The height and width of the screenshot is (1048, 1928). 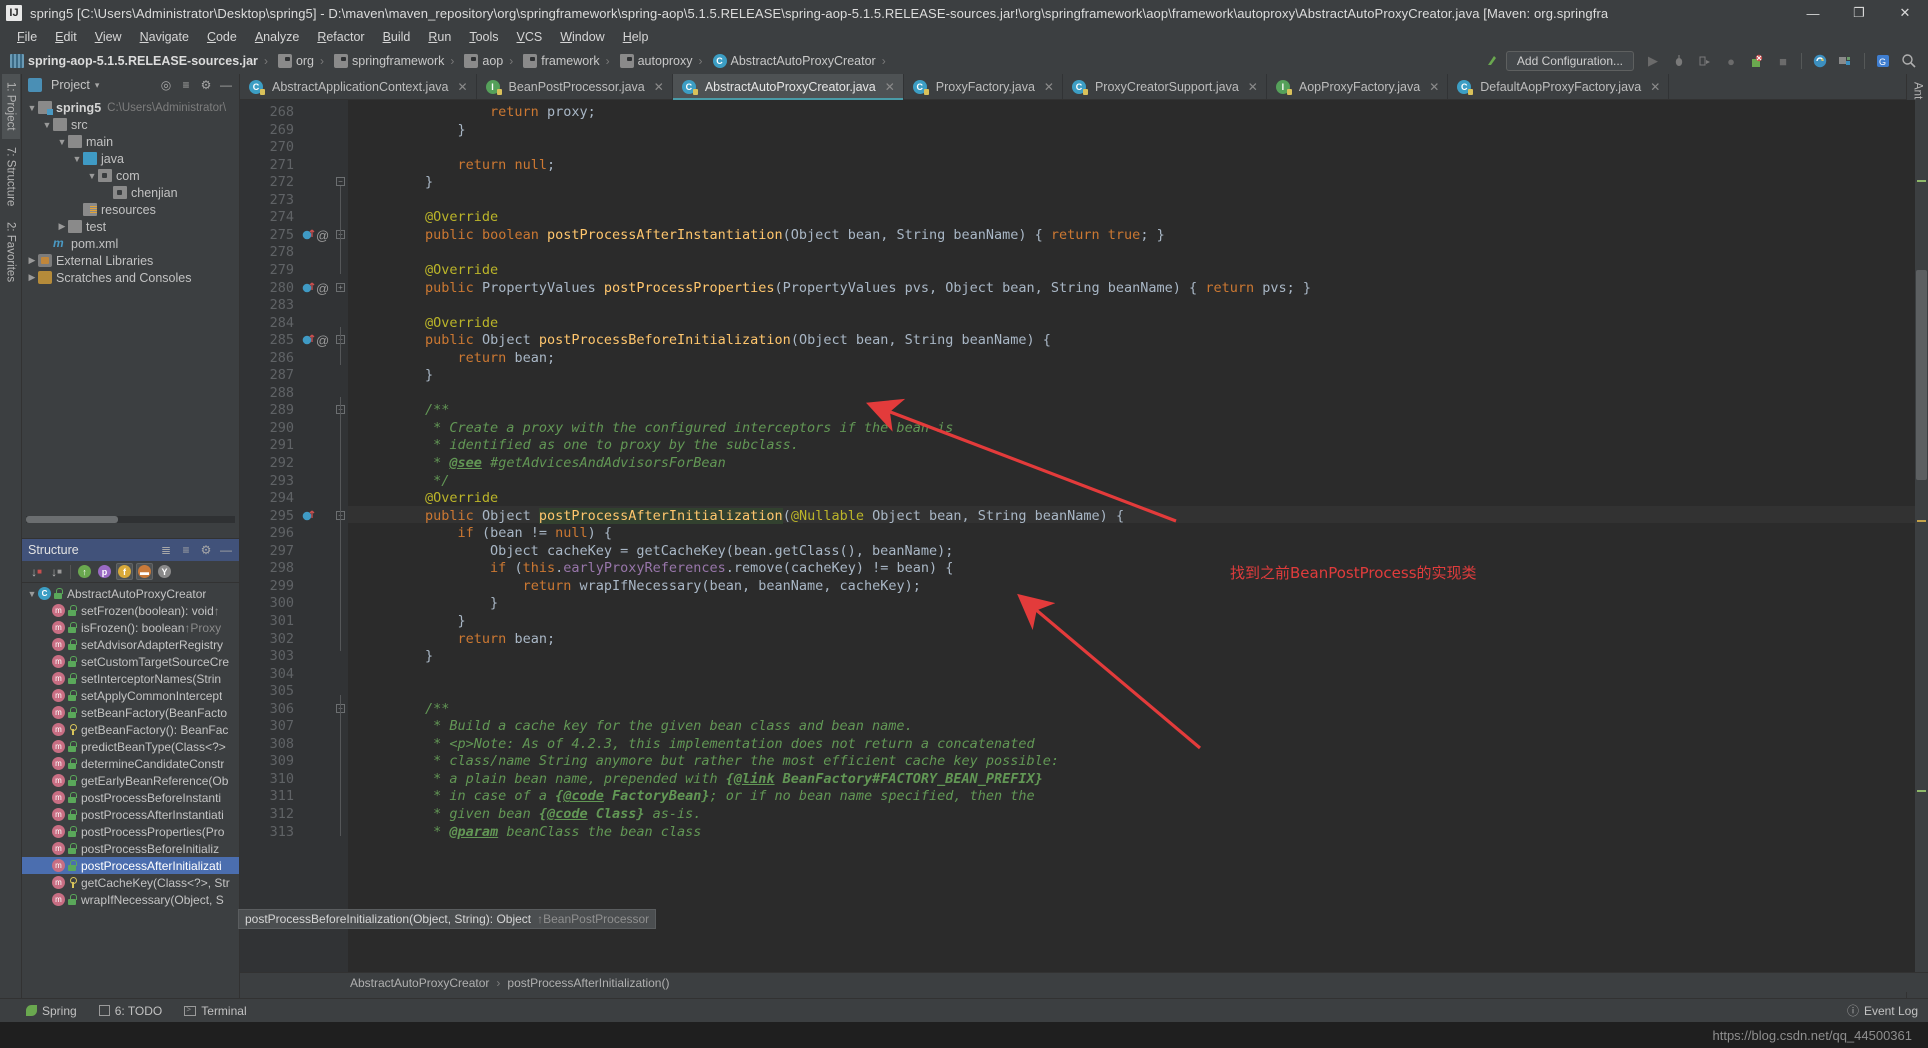 I want to click on tool-window-button-7-structure: 7: Structure, so click(x=11, y=176).